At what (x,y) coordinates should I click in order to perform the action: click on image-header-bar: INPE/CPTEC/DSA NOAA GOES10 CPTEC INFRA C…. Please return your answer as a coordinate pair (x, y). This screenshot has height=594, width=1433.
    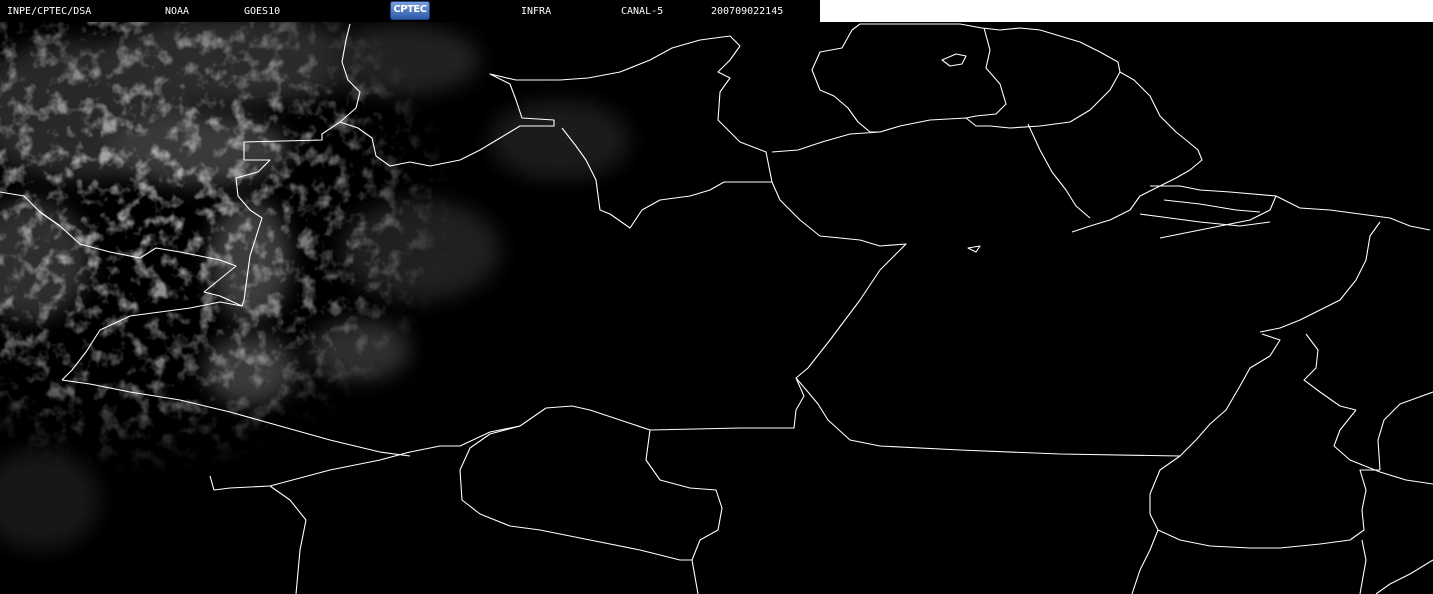
    Looking at the image, I should click on (410, 11).